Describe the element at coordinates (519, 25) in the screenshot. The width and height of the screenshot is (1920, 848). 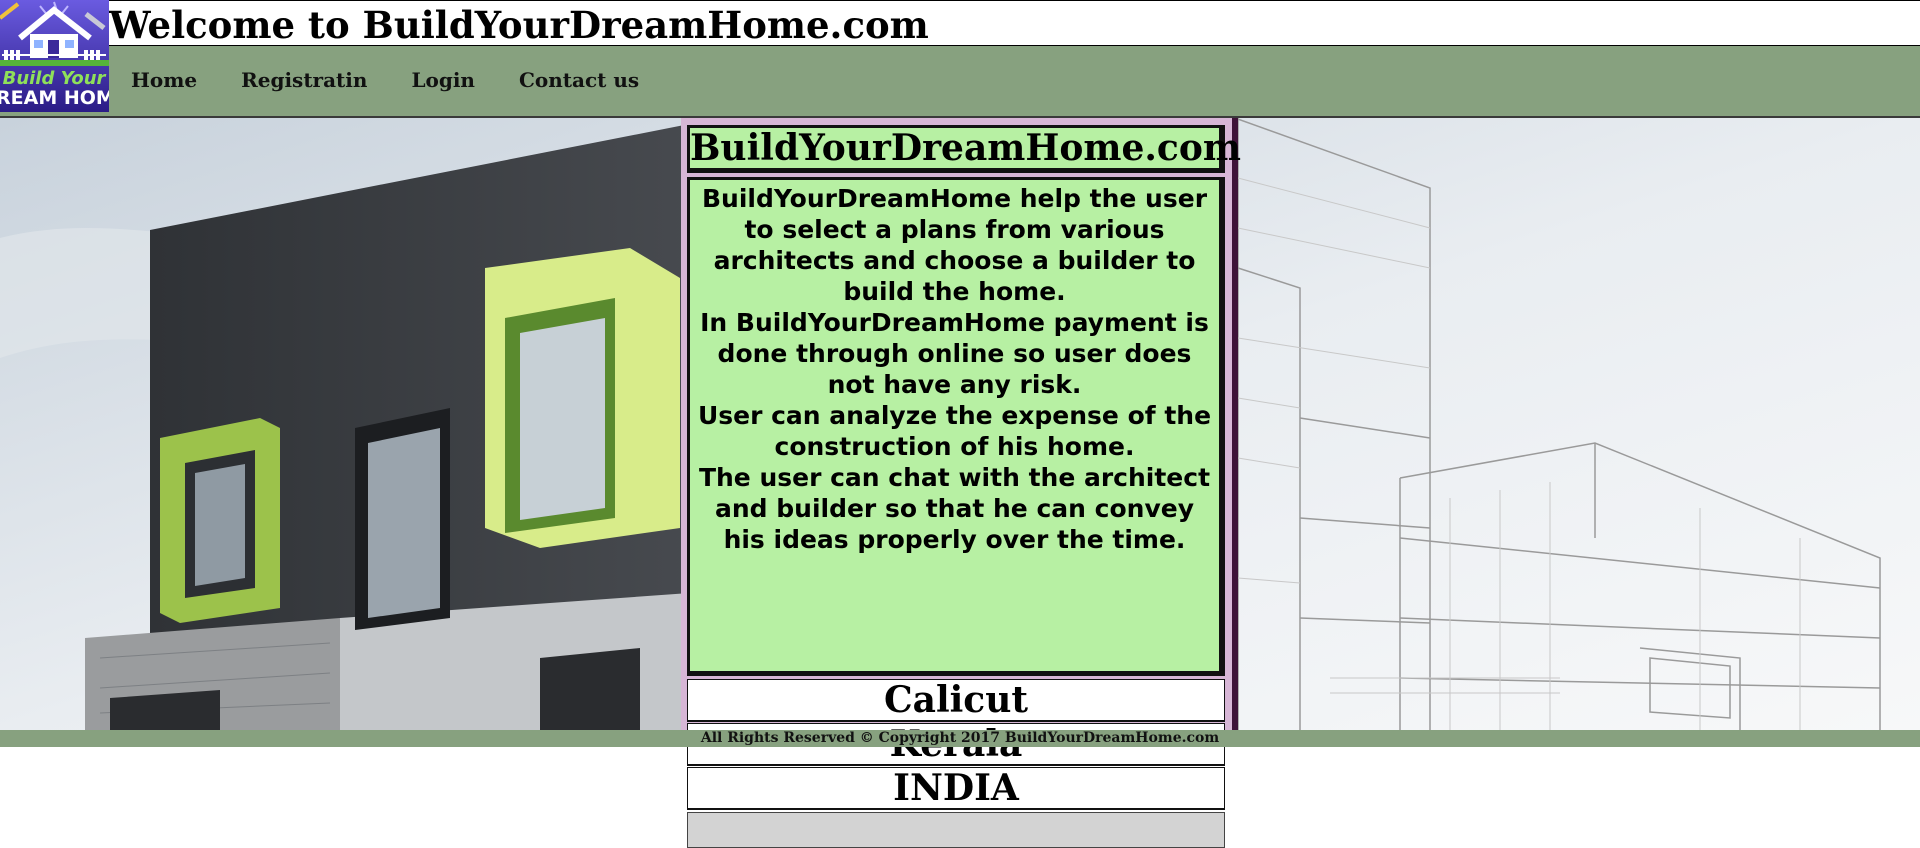
I see `page-title: Welcome to BuildYourDreamHome.com` at that location.